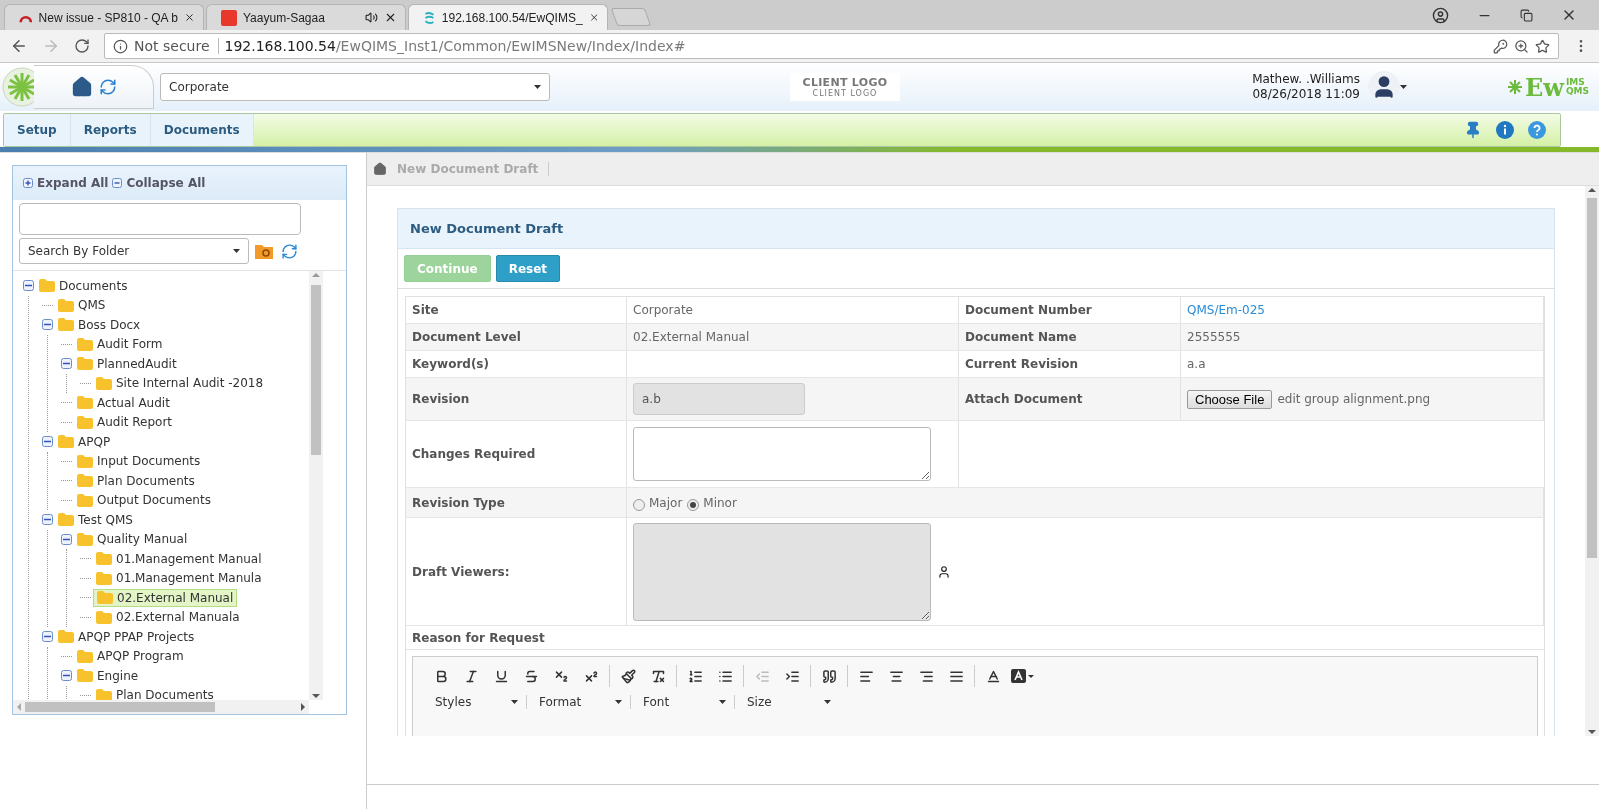 The image size is (1599, 809). Describe the element at coordinates (787, 702) in the screenshot. I see `editor-dropdown: Size` at that location.